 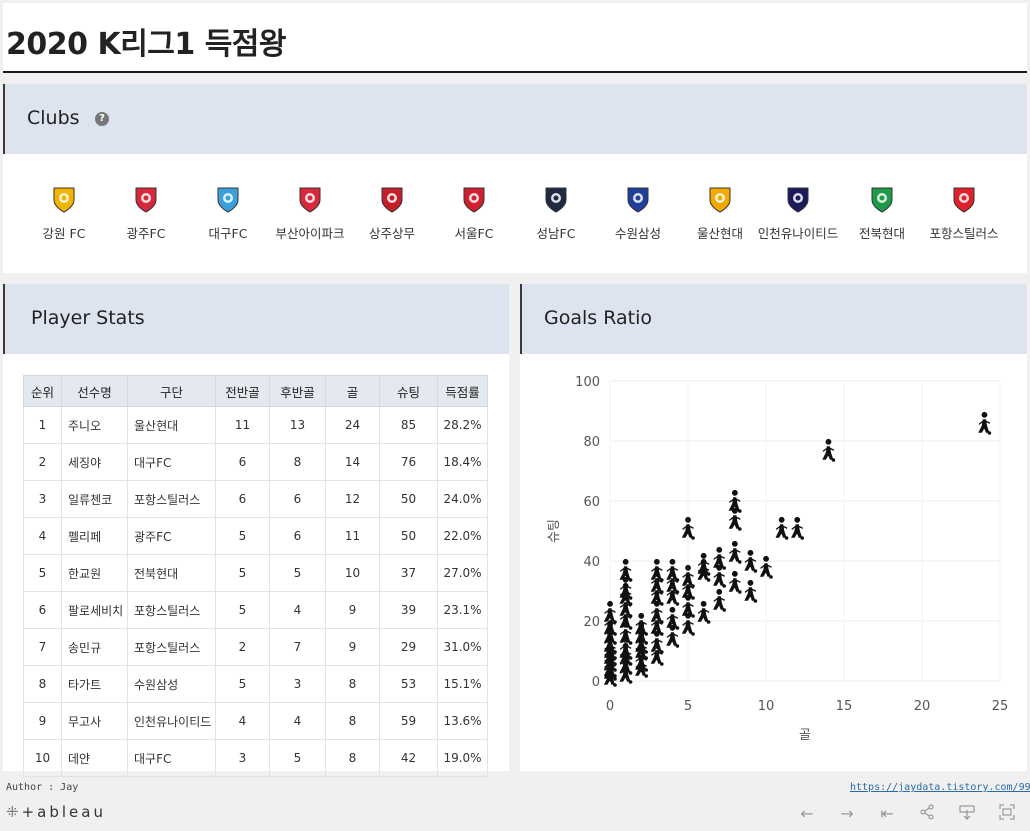 What do you see at coordinates (556, 233) in the screenshot?
I see `club-name: 성남FC` at bounding box center [556, 233].